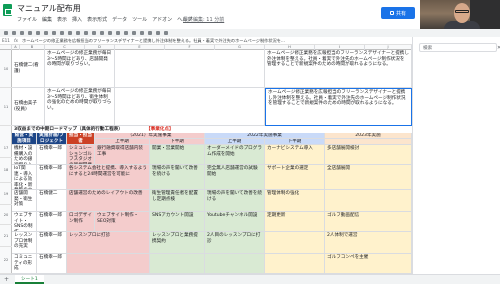 This screenshot has height=284, width=500. Describe the element at coordinates (24, 177) in the screenshot. I see `roadmap-item: IoT関連・導入による効率化・新業態の立ち上げ` at that location.